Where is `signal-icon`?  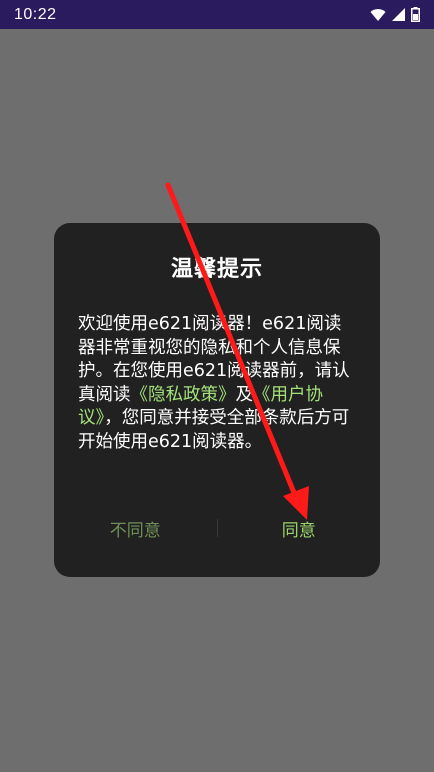
signal-icon is located at coordinates (398, 14).